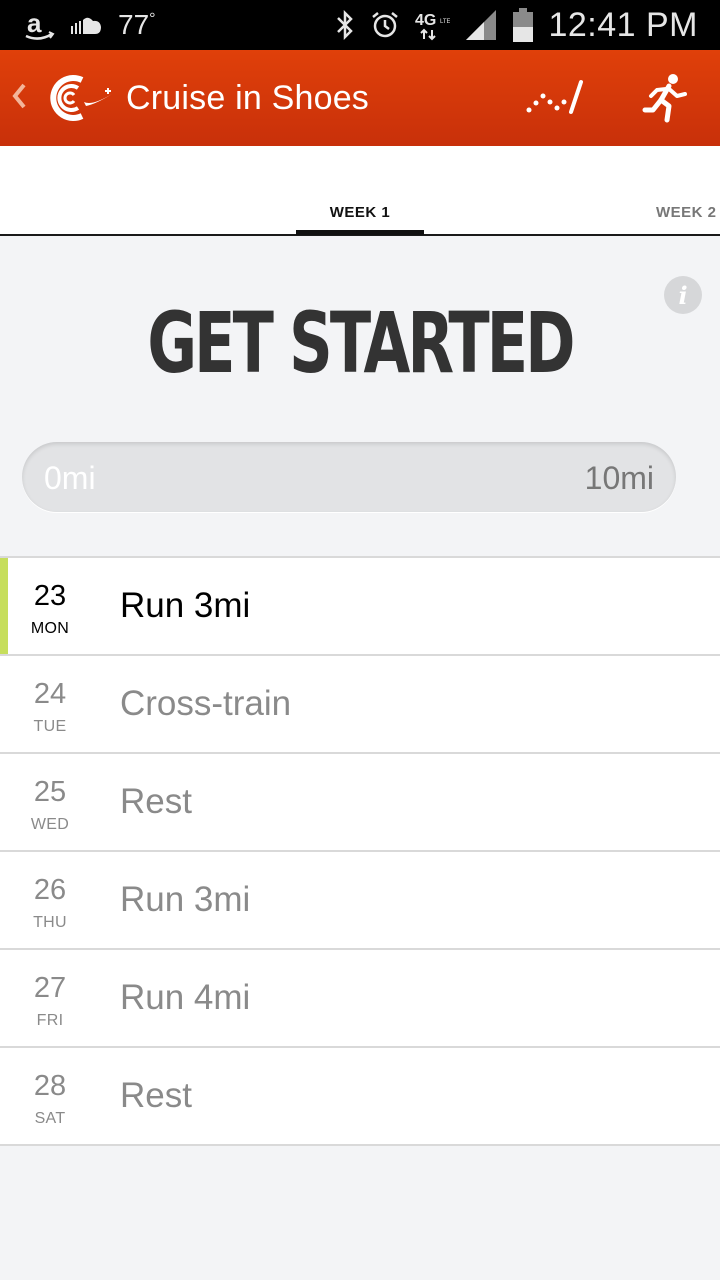 The image size is (720, 1280). What do you see at coordinates (360, 1097) in the screenshot?
I see `list-item-day-28: 28 SAT Rest` at bounding box center [360, 1097].